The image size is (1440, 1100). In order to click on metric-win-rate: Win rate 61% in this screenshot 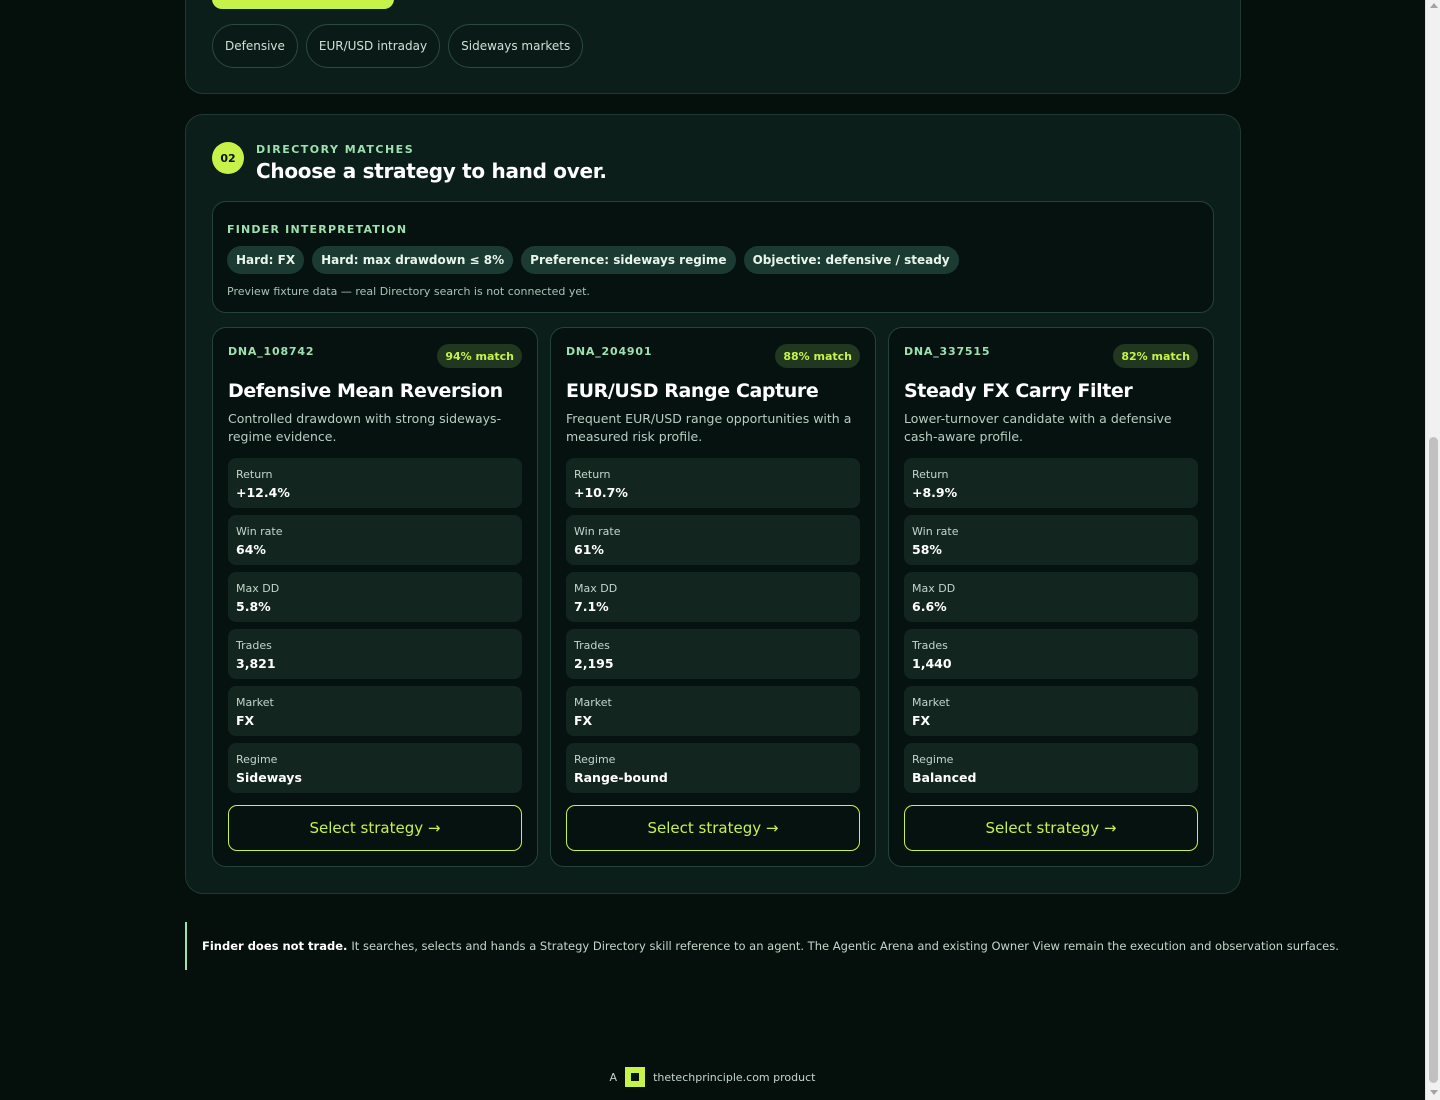, I will do `click(713, 540)`.